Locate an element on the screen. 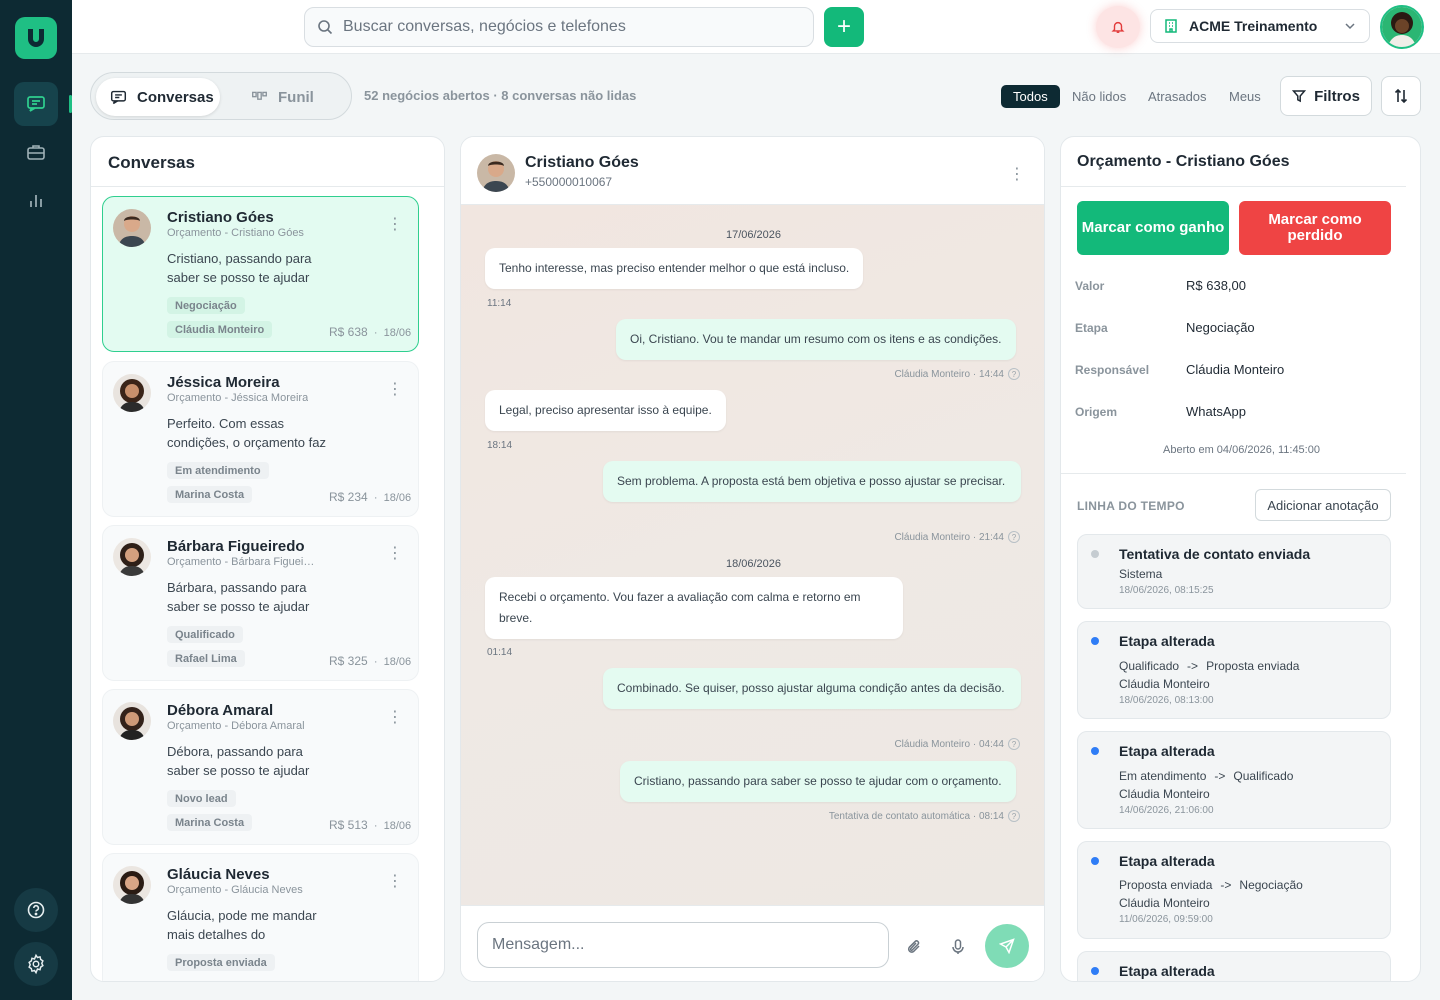 The height and width of the screenshot is (1000, 1440). deal-subtitle: Orçamento - Gláucia Neves is located at coordinates (235, 890).